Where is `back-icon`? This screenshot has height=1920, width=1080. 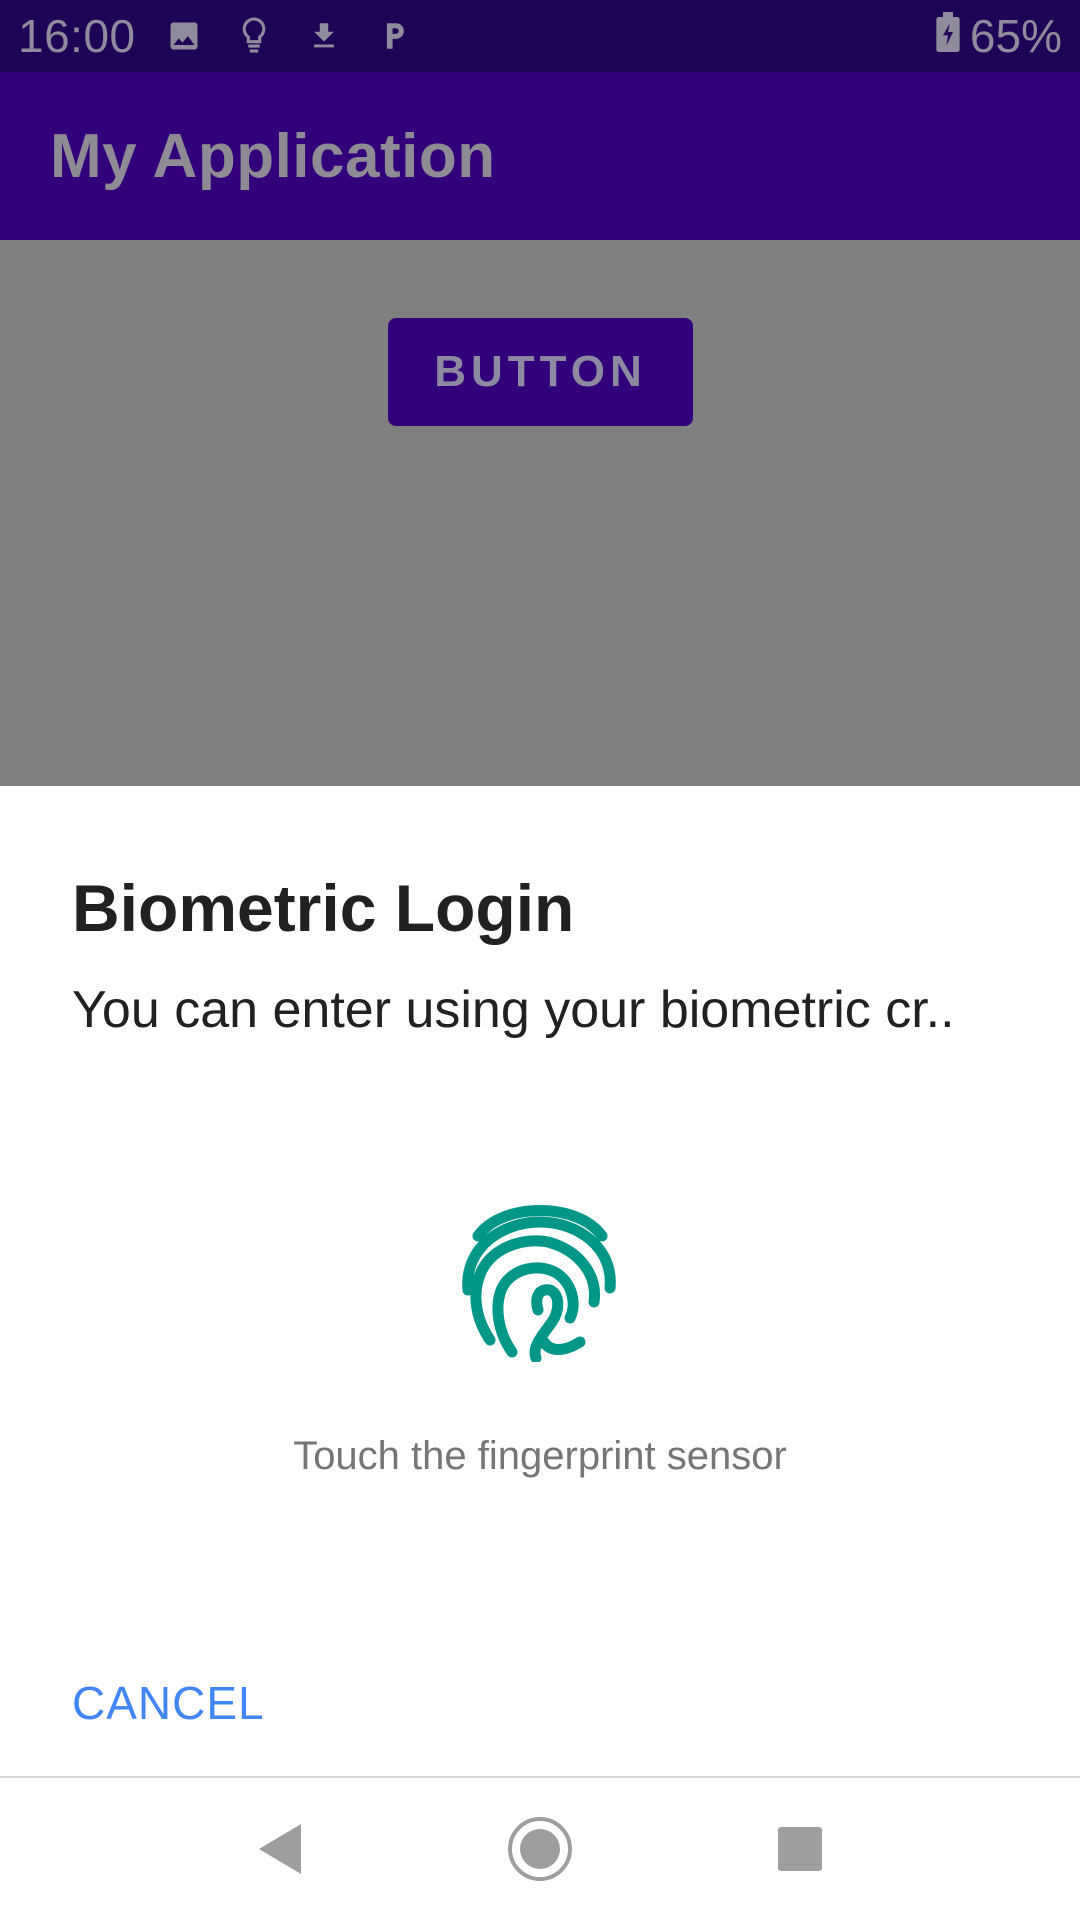 back-icon is located at coordinates (280, 1849).